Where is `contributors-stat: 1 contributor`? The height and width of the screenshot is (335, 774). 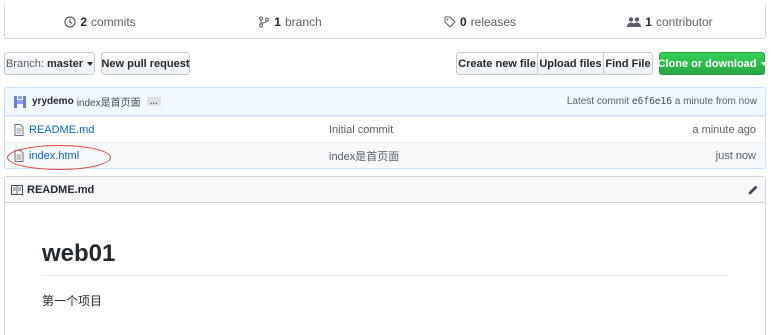 contributors-stat: 1 contributor is located at coordinates (670, 21).